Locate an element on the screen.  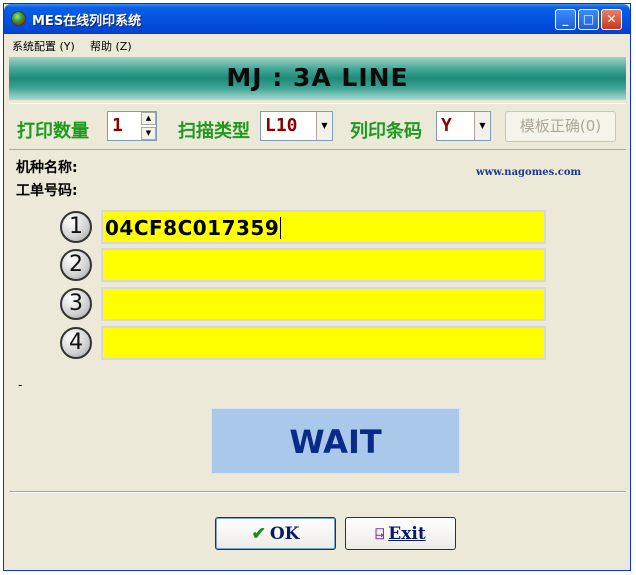
work-order-label: 工单号码: is located at coordinates (47, 191).